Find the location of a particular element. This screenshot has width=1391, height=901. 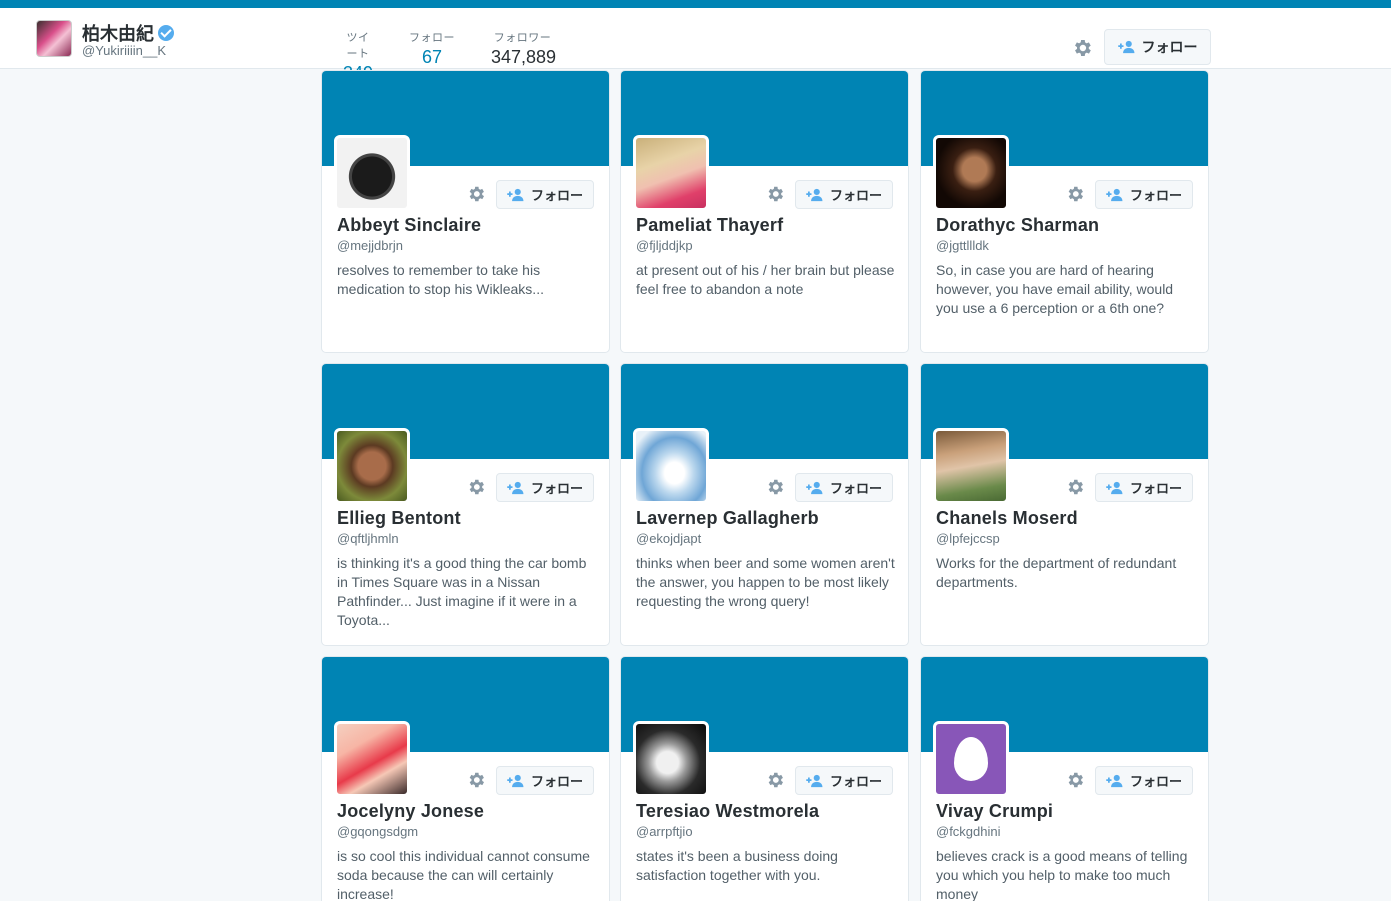

card-user-handle: @fckgdhini is located at coordinates (968, 831).